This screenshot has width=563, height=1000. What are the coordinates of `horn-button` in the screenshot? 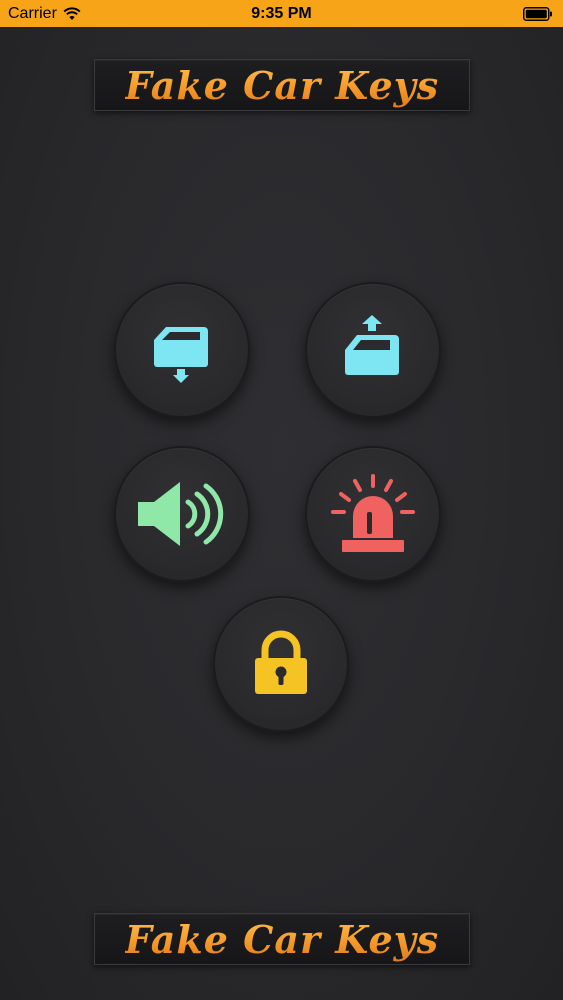 It's located at (182, 514).